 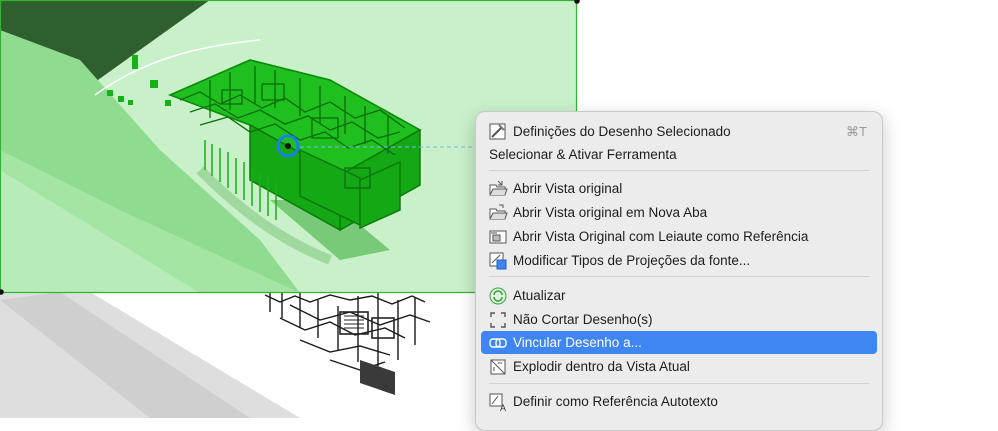 I want to click on svg-text: A, so click(x=503, y=407).